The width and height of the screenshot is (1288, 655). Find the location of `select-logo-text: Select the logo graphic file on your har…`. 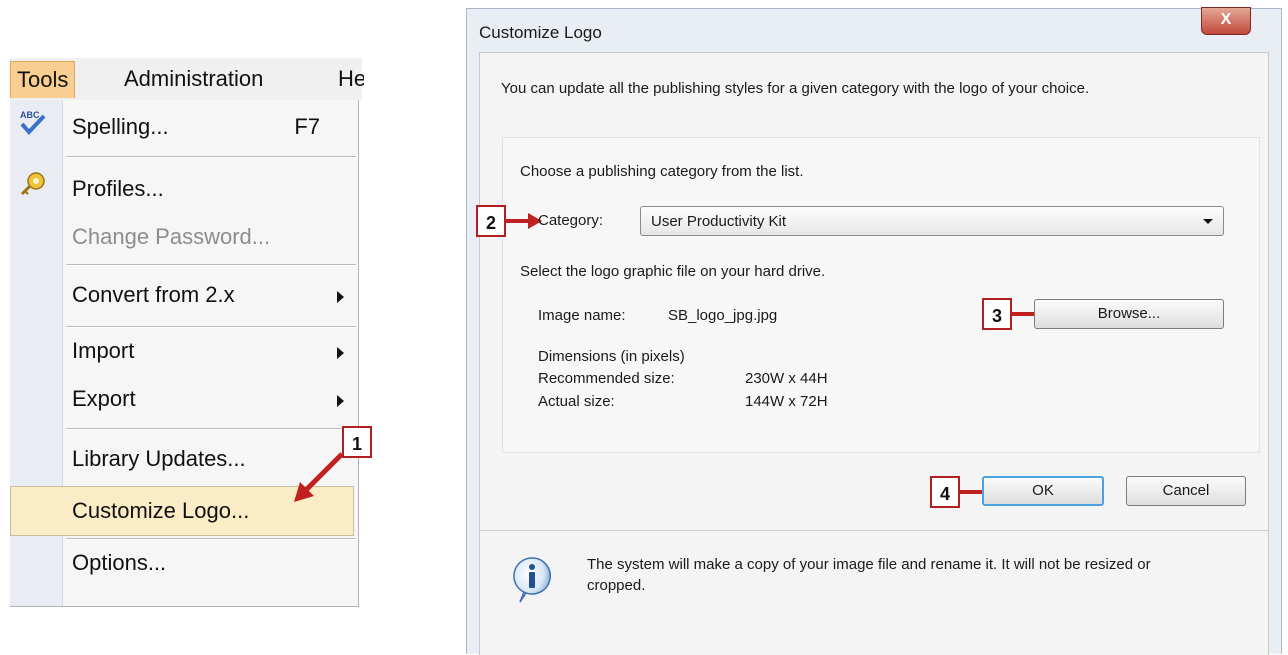

select-logo-text: Select the logo graphic file on your har… is located at coordinates (673, 271).